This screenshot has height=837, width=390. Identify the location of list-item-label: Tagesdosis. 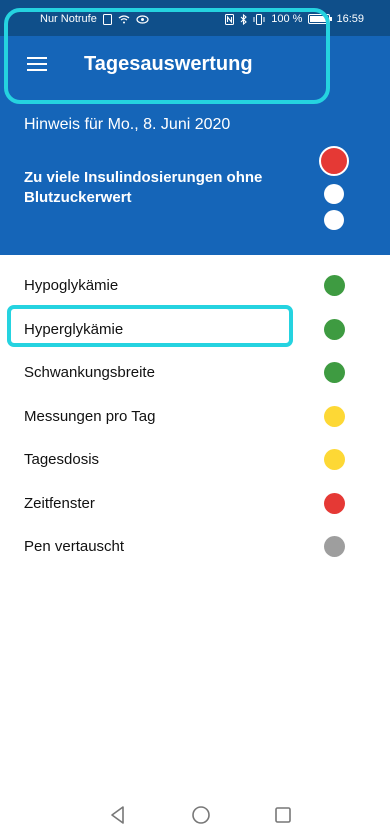
(62, 459).